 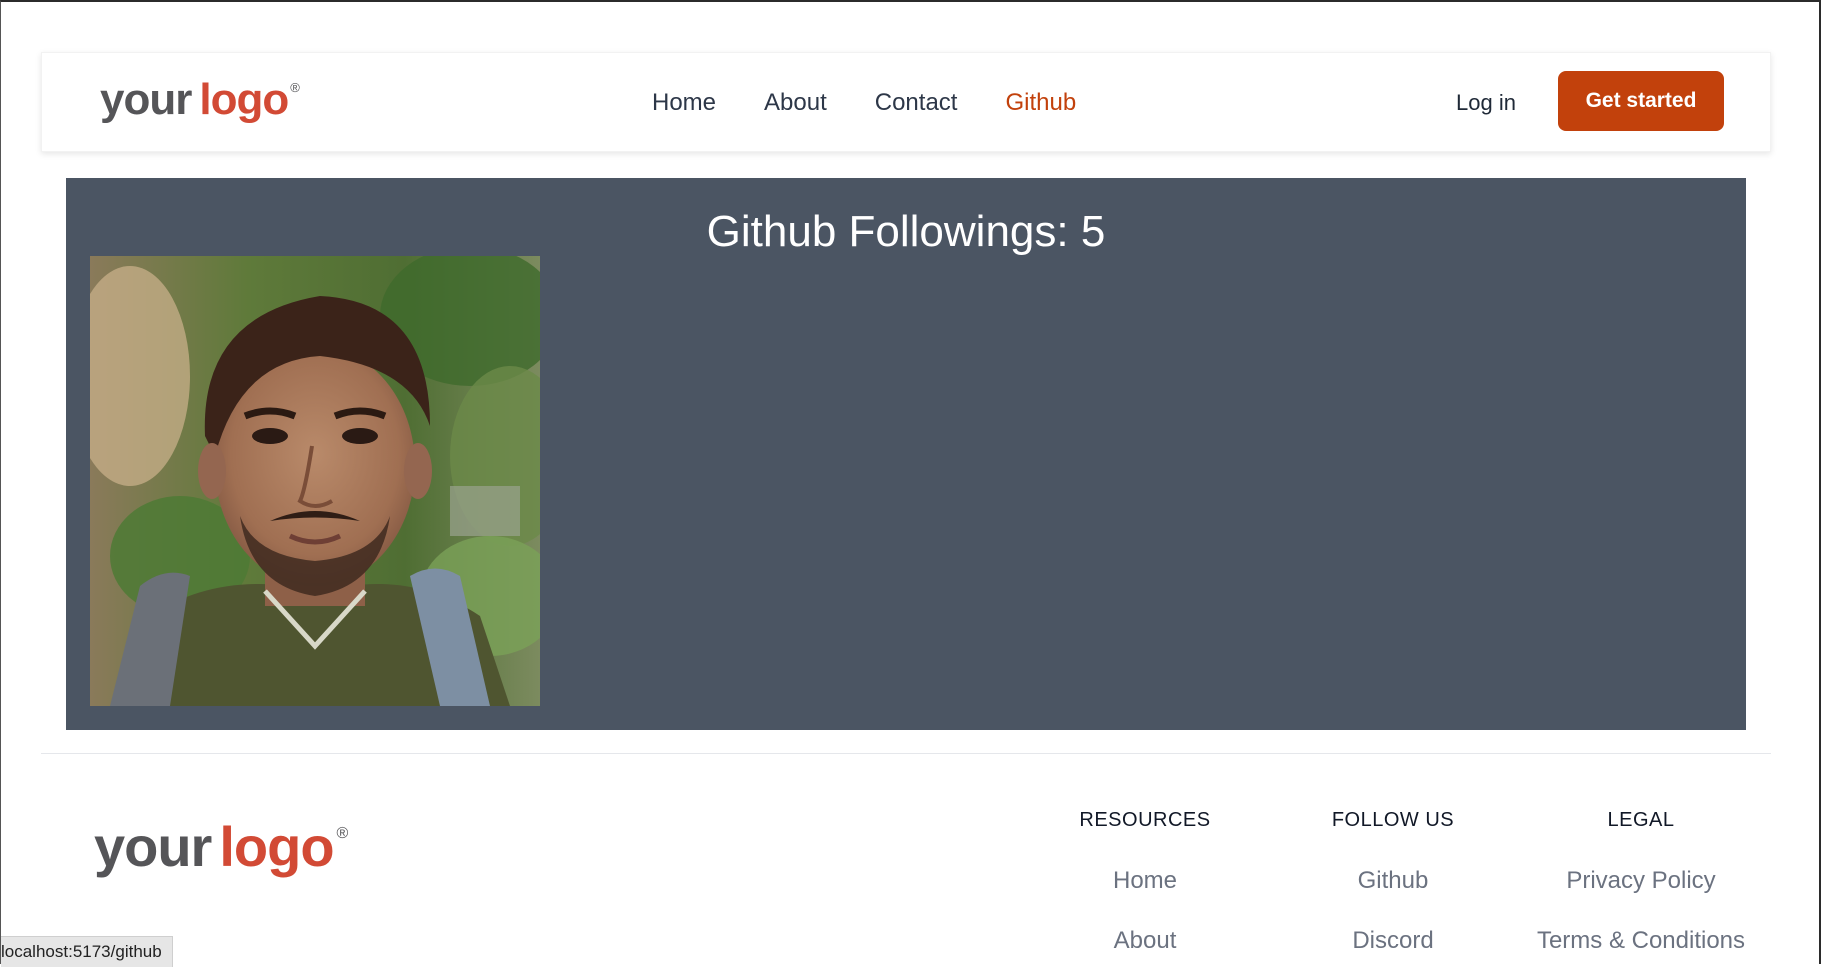 I want to click on nav-link-about: About, so click(x=795, y=103).